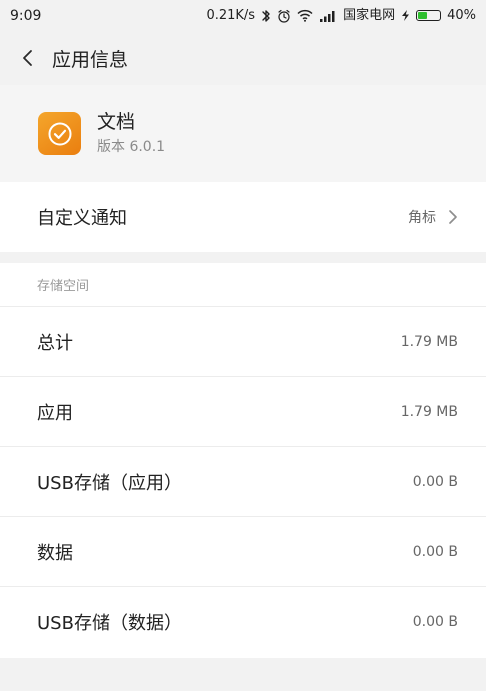 The width and height of the screenshot is (486, 691). What do you see at coordinates (429, 15) in the screenshot?
I see `battery-icon` at bounding box center [429, 15].